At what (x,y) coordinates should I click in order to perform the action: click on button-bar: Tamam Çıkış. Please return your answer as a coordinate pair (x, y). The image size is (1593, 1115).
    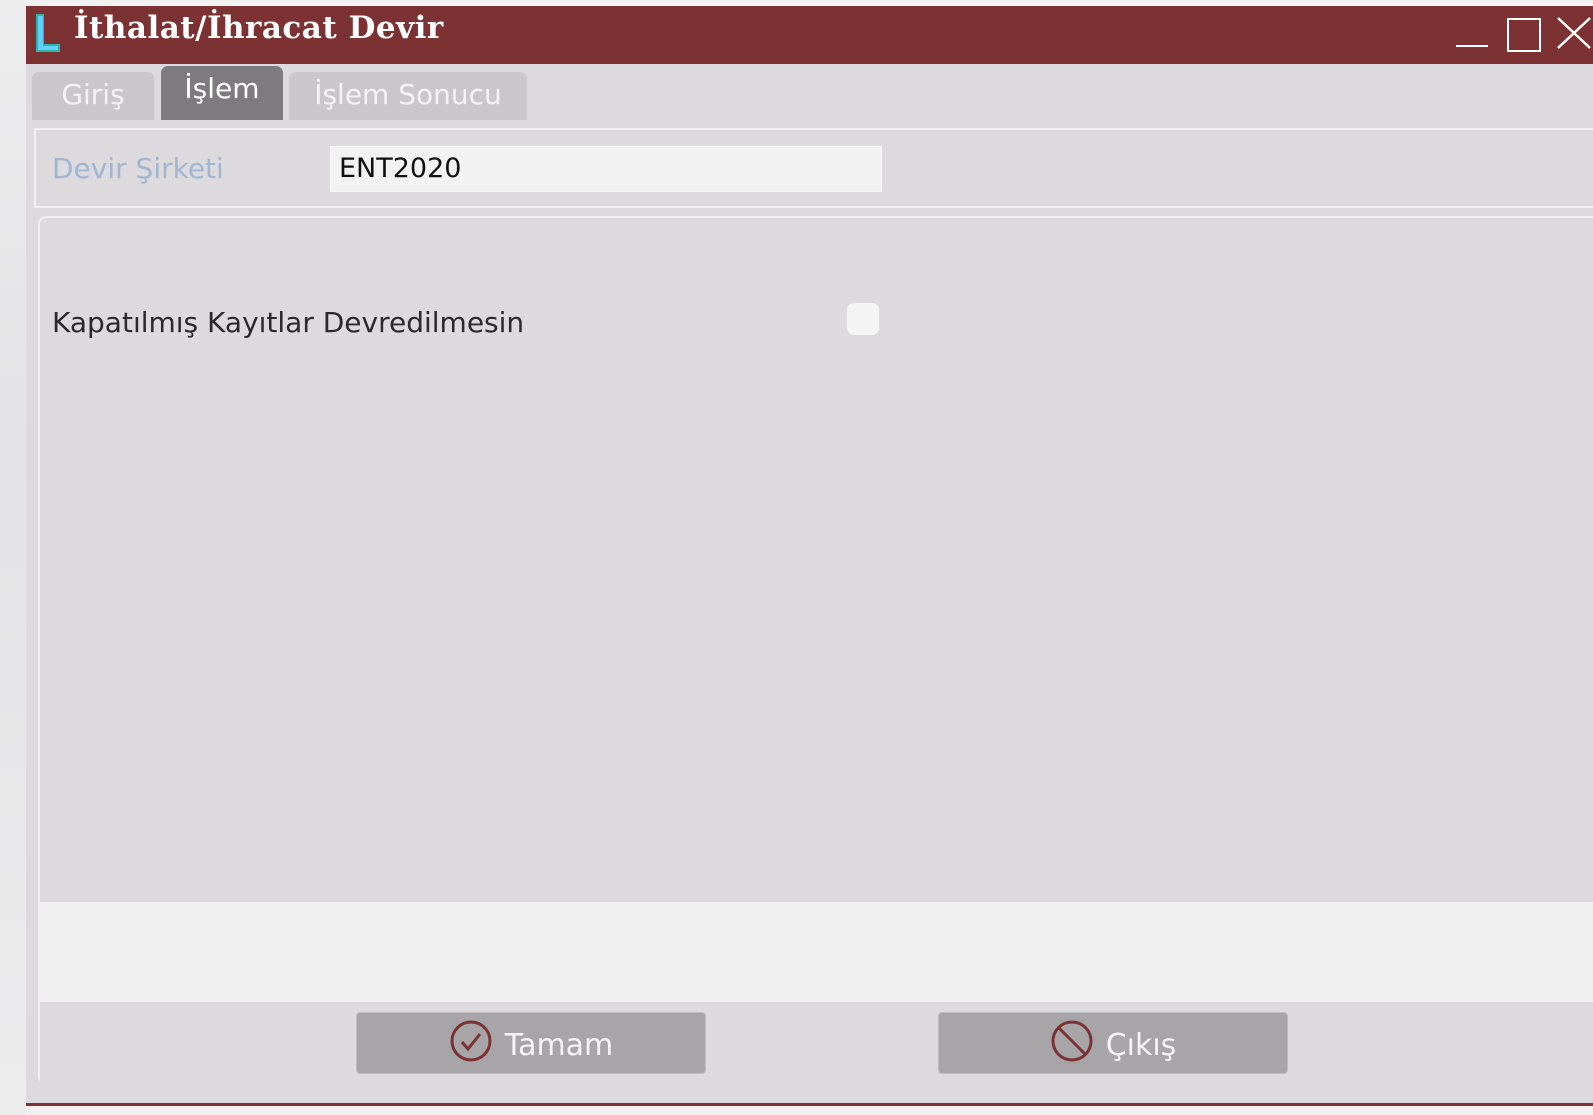
    Looking at the image, I should click on (816, 1043).